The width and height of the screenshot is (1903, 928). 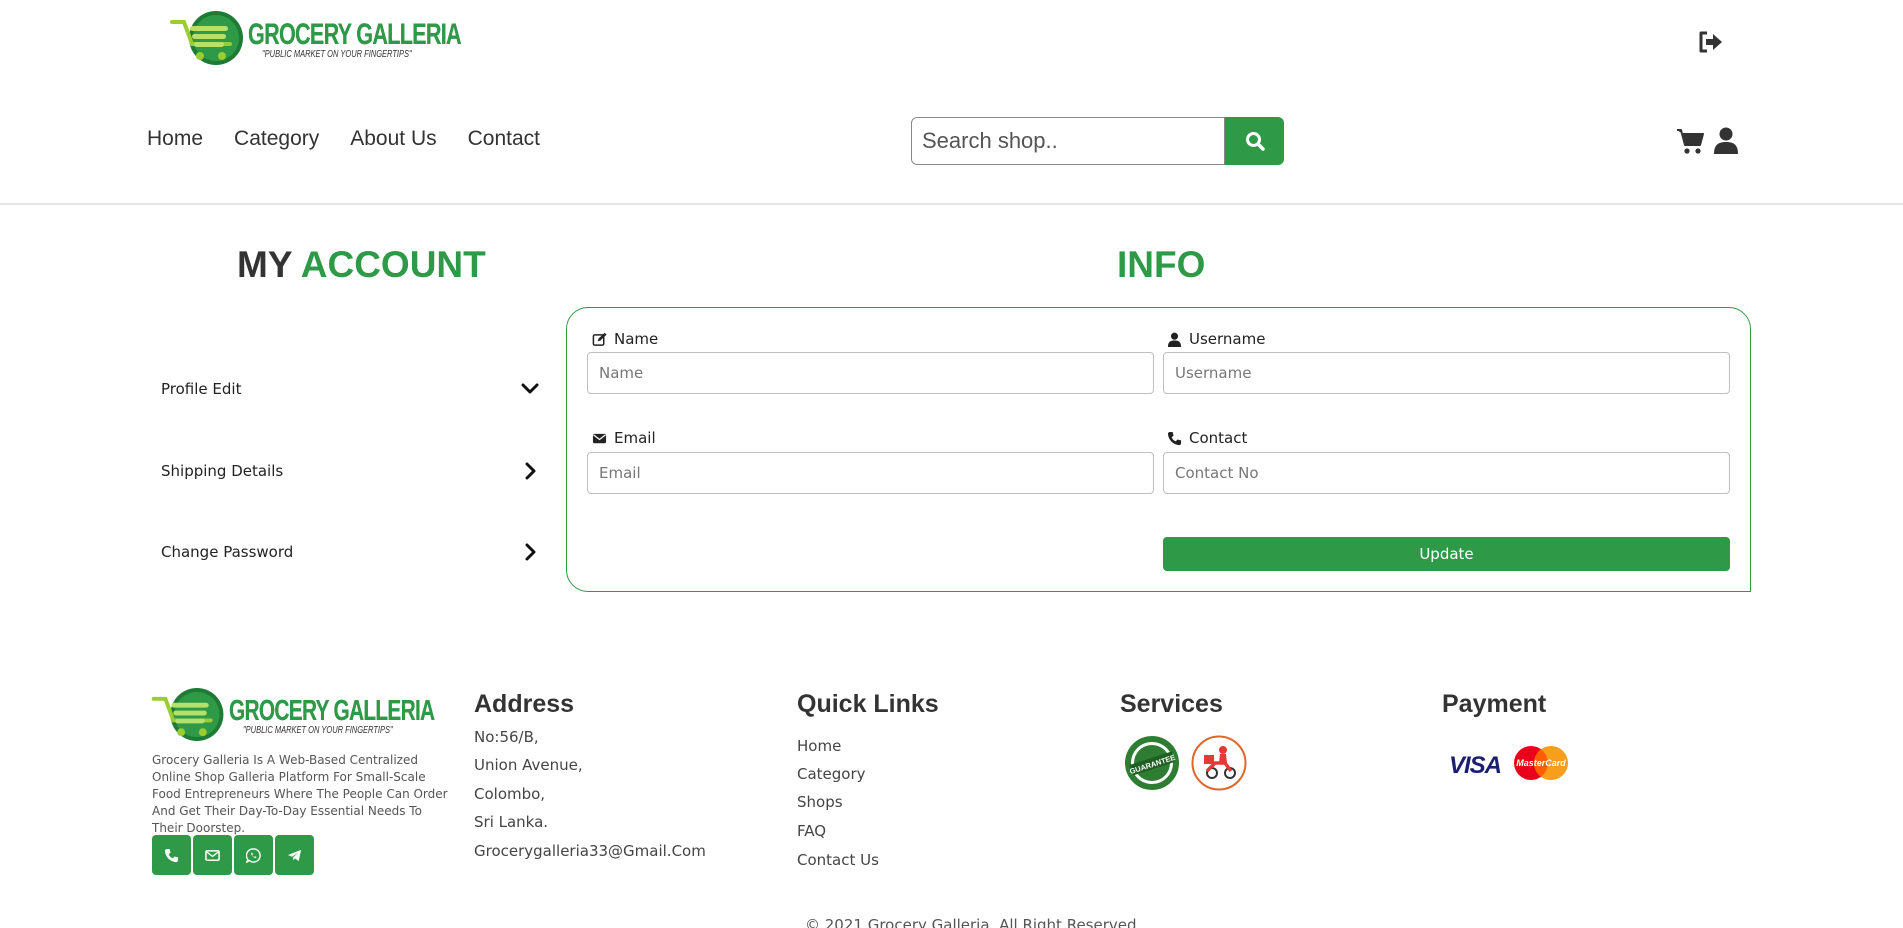 I want to click on services-heading: Services, so click(x=1171, y=704).